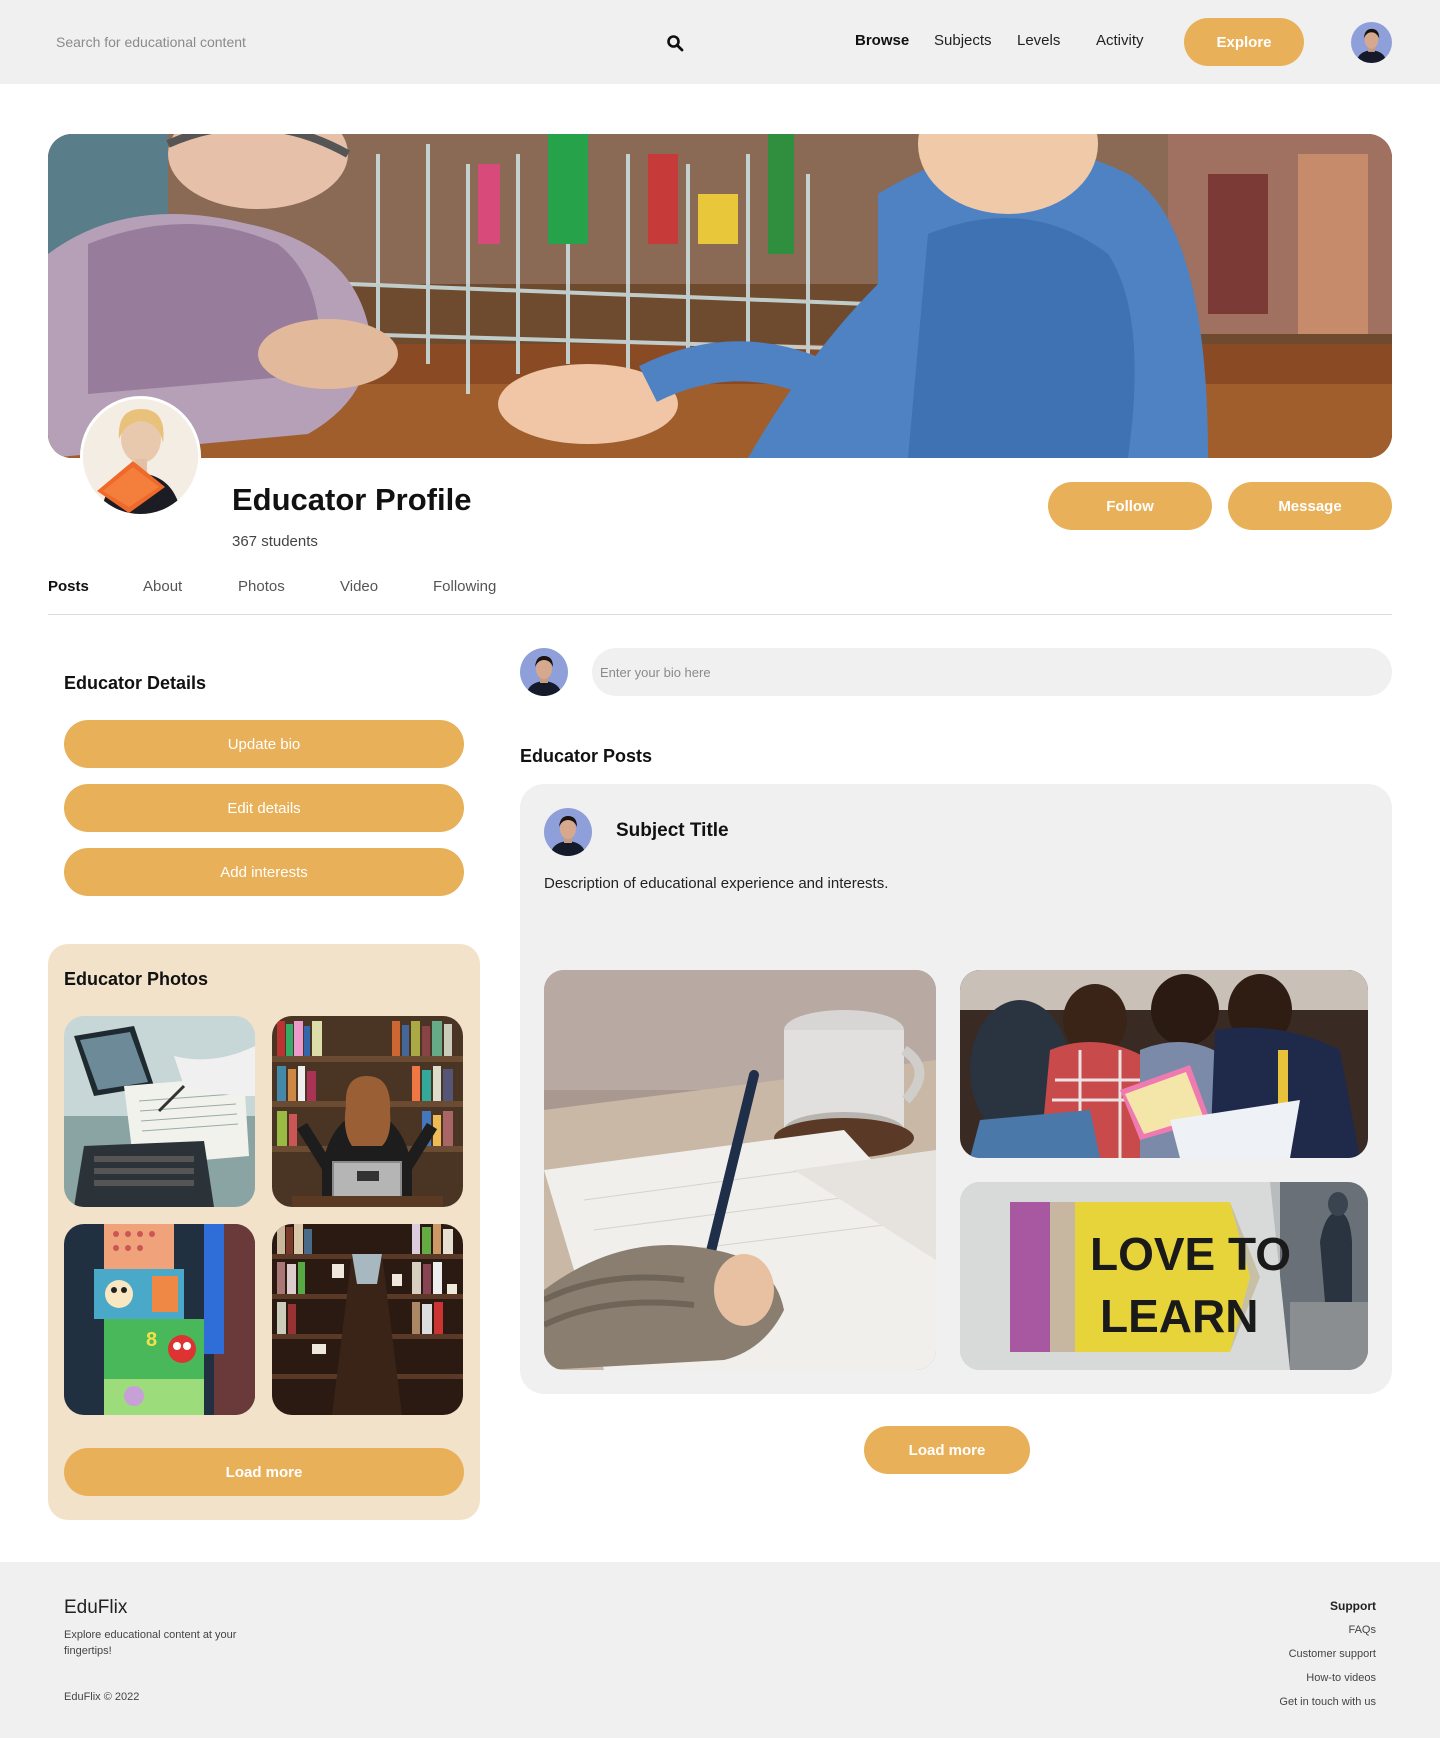 The width and height of the screenshot is (1440, 1738). What do you see at coordinates (720, 42) in the screenshot?
I see `top-navigation-bar: Browse Subjects Levels Activity Explore` at bounding box center [720, 42].